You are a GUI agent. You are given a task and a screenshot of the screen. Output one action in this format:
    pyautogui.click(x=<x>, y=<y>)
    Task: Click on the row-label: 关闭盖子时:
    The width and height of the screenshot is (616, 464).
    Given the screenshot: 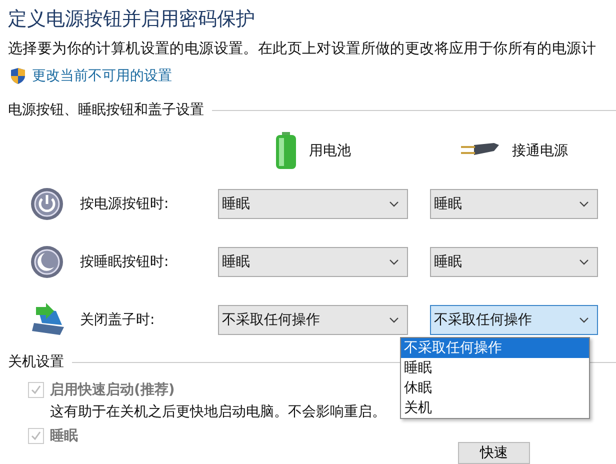 What is the action you would take?
    pyautogui.click(x=117, y=320)
    